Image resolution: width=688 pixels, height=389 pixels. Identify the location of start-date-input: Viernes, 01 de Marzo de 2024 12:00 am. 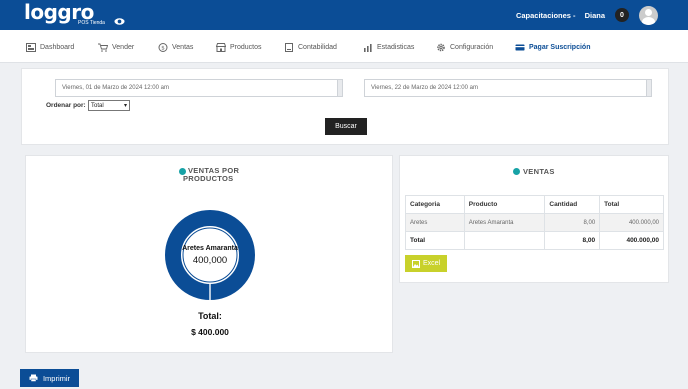
(196, 88).